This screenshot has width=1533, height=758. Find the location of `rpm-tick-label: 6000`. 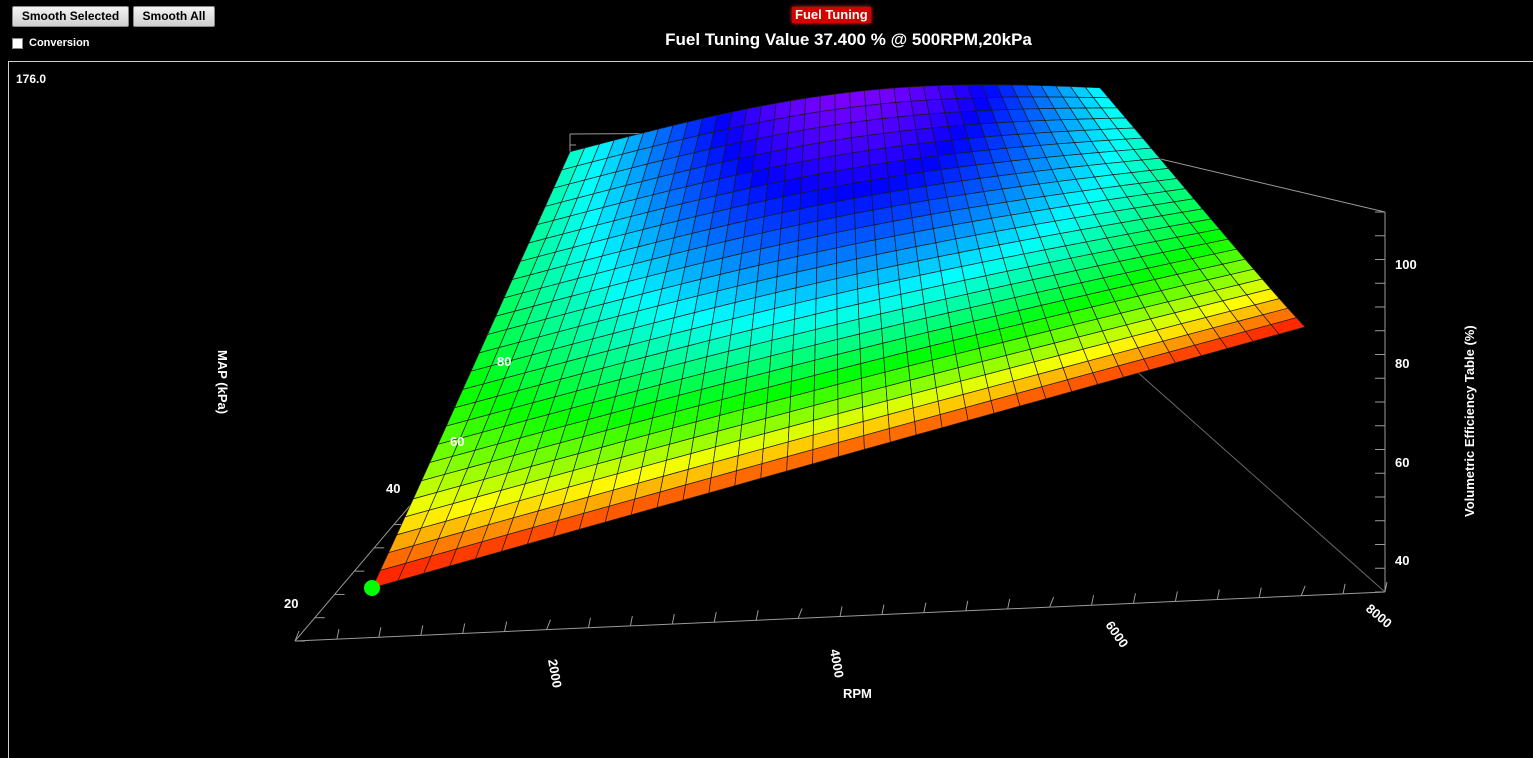

rpm-tick-label: 6000 is located at coordinates (1117, 634).